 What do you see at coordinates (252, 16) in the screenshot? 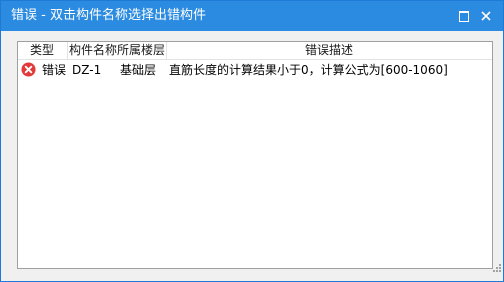
I see `title-bar: 错误 - 双击构件名称选择出错构件` at bounding box center [252, 16].